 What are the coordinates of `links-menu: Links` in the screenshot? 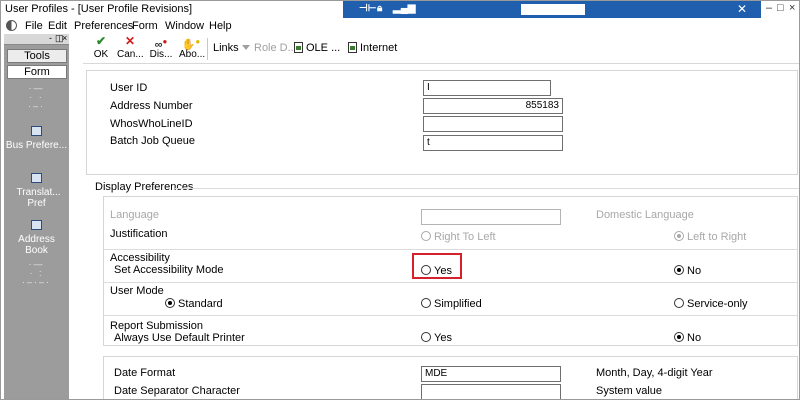 It's located at (233, 48).